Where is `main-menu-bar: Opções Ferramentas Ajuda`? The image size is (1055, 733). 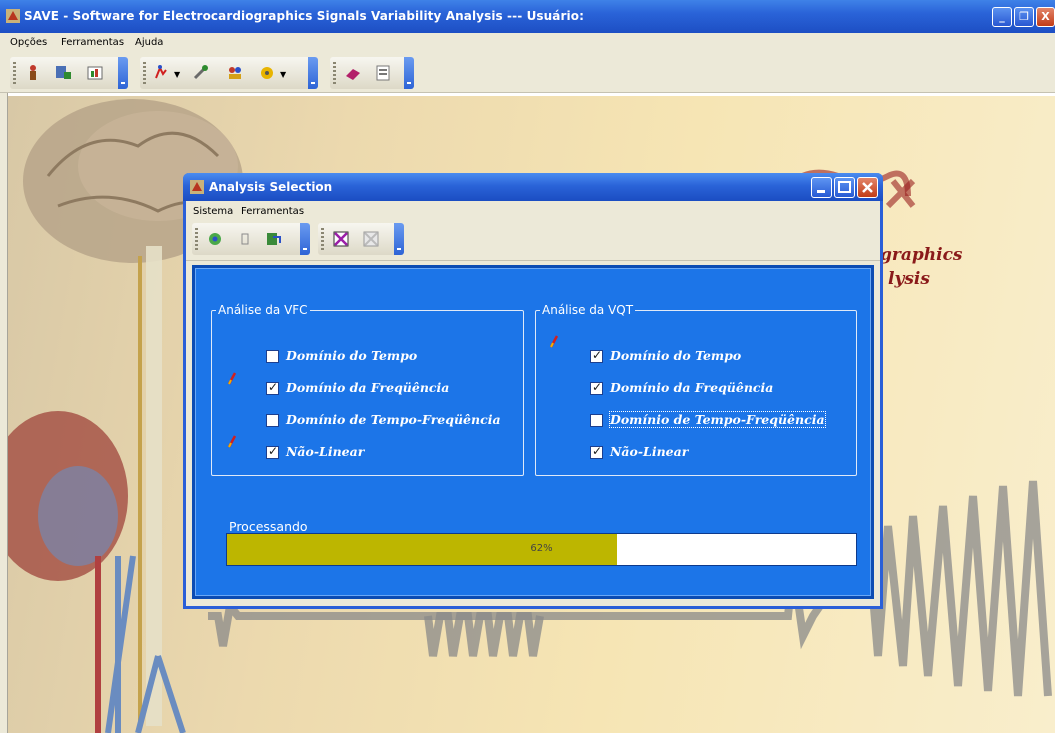 main-menu-bar: Opções Ferramentas Ajuda is located at coordinates (527, 43).